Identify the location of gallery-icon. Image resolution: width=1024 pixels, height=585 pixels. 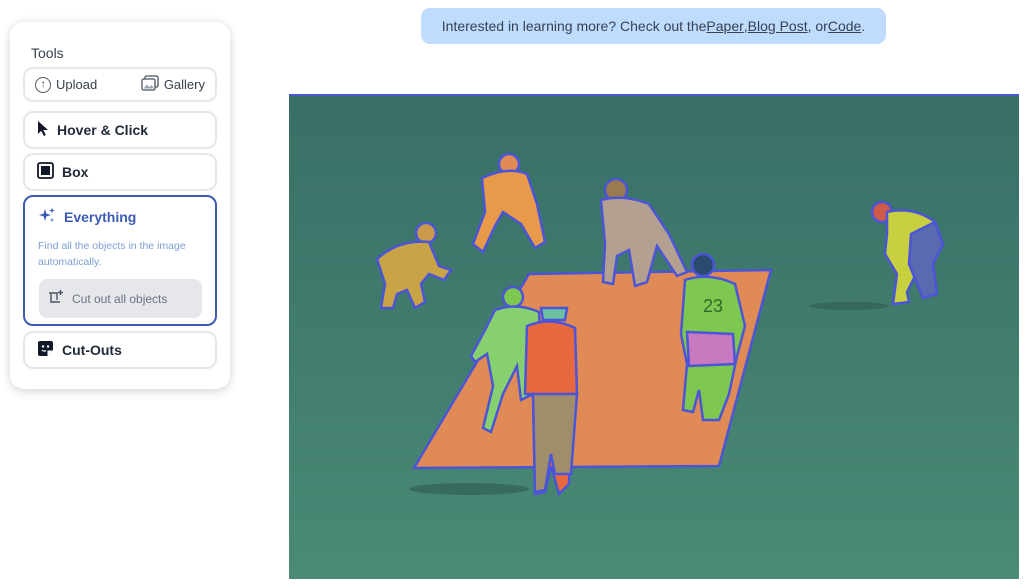
(150, 84).